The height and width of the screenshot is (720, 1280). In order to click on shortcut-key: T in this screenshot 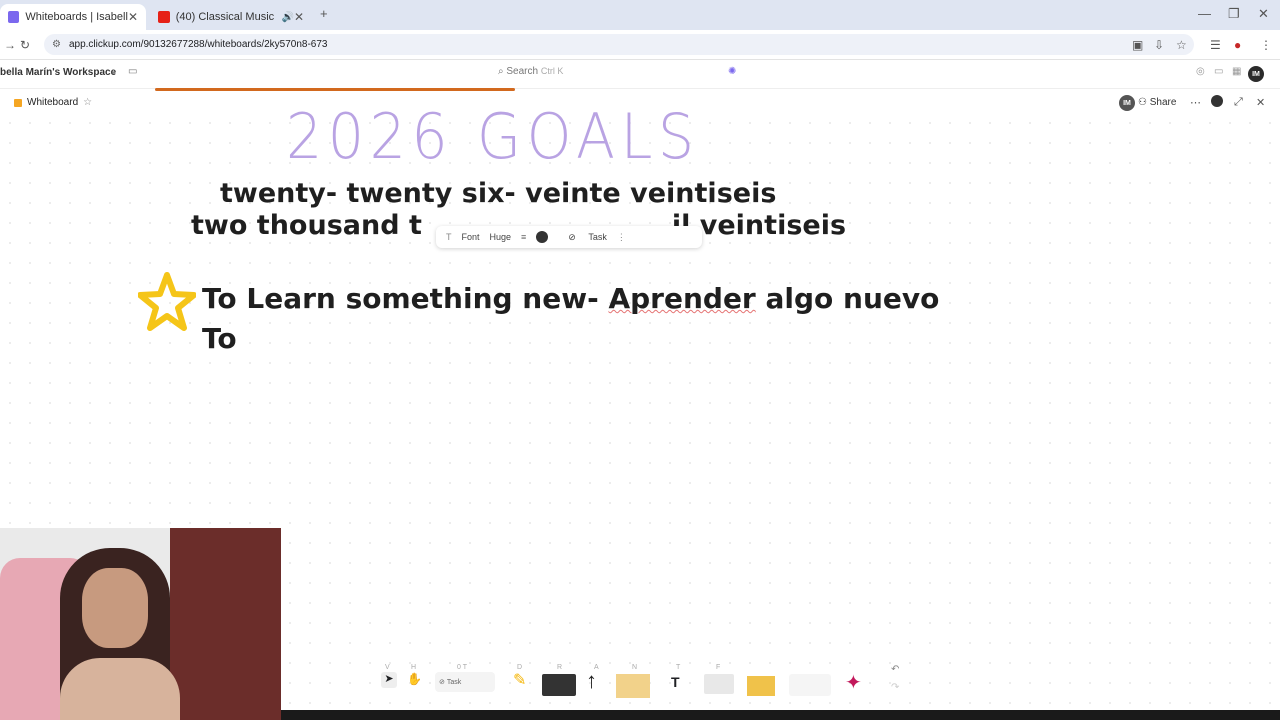, I will do `click(678, 667)`.